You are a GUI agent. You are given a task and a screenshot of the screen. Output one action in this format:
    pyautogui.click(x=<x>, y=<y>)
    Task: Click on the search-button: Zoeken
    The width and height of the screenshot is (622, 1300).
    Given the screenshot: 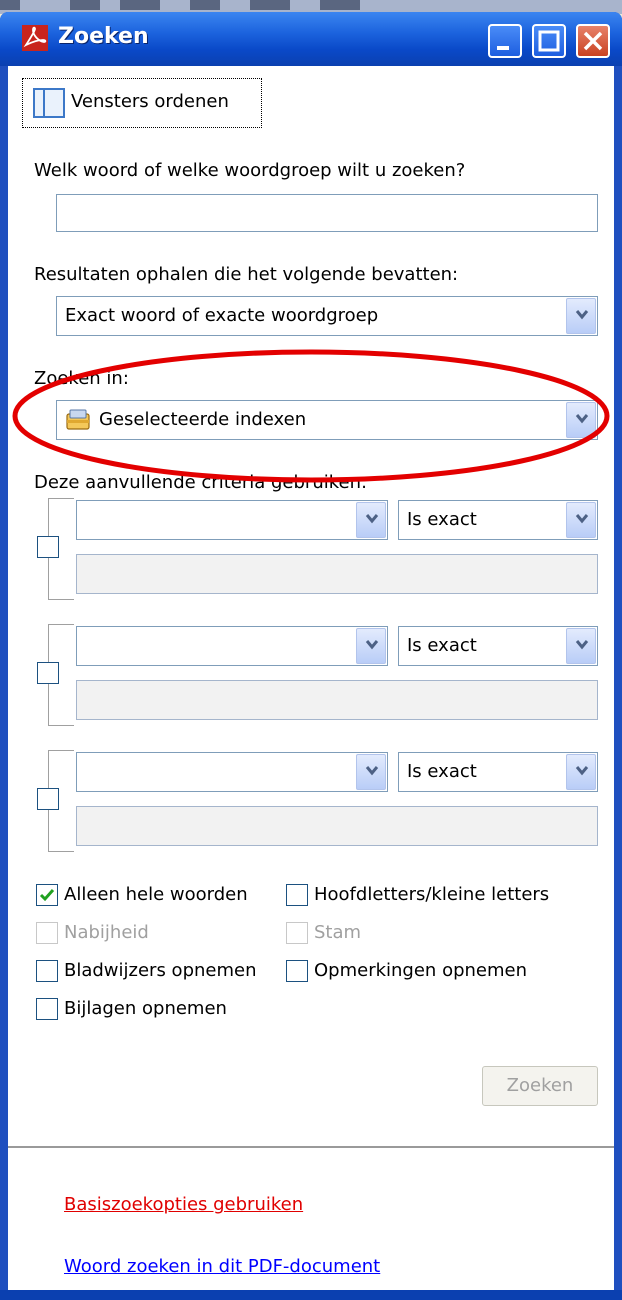 What is the action you would take?
    pyautogui.click(x=540, y=1086)
    